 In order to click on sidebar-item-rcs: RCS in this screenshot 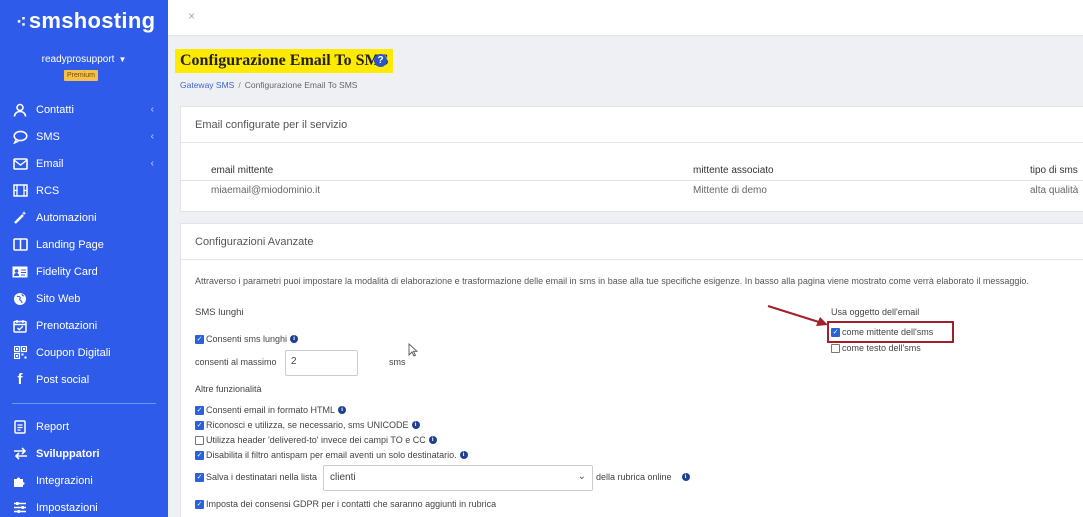, I will do `click(84, 190)`.